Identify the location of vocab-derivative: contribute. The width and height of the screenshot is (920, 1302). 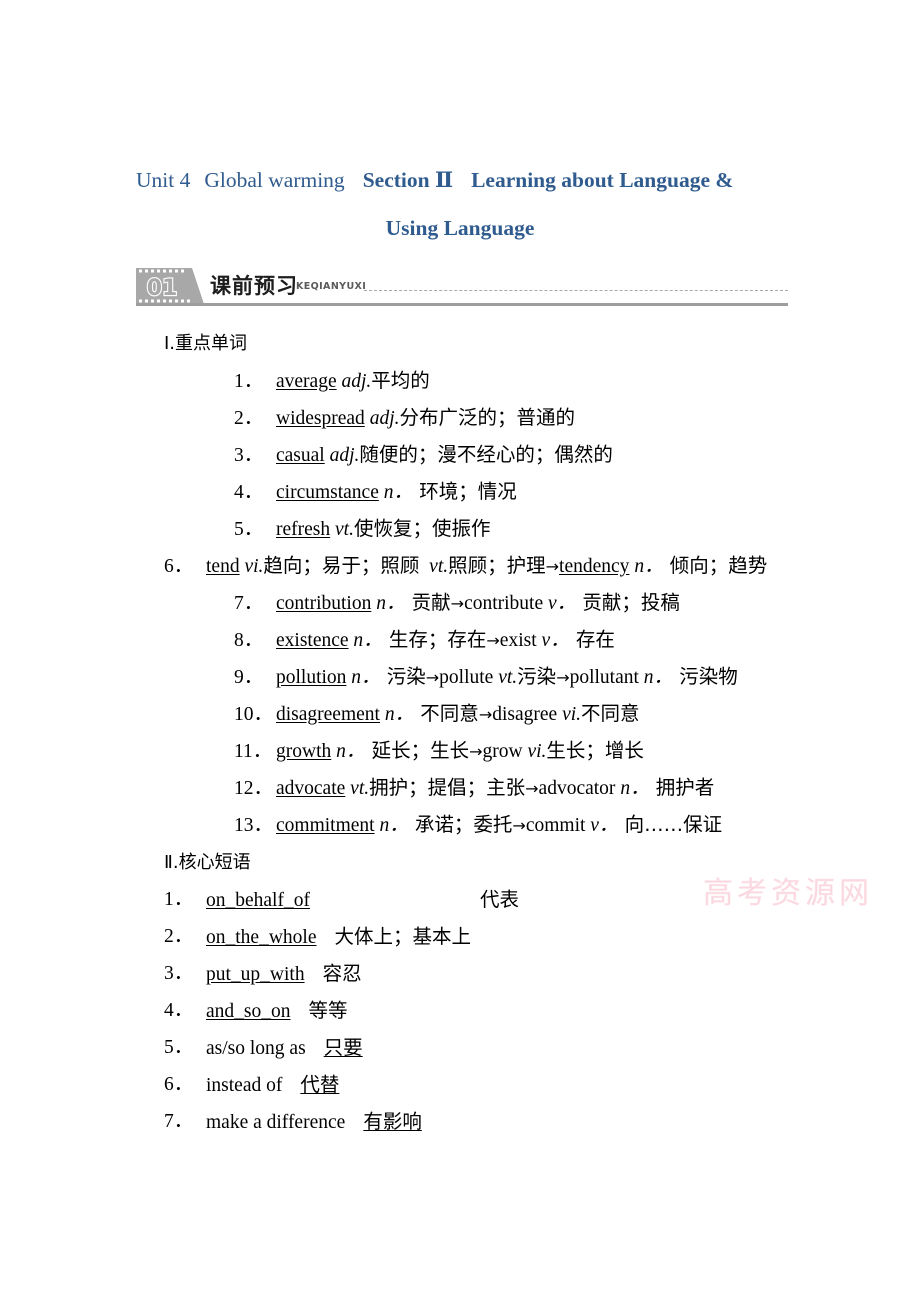
(504, 603).